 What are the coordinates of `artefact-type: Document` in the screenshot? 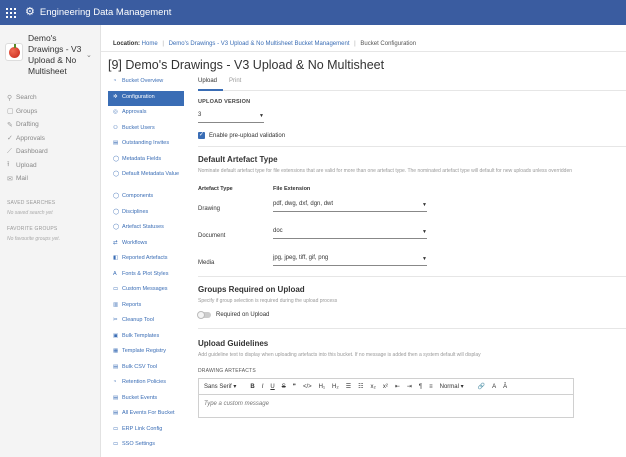 It's located at (212, 236).